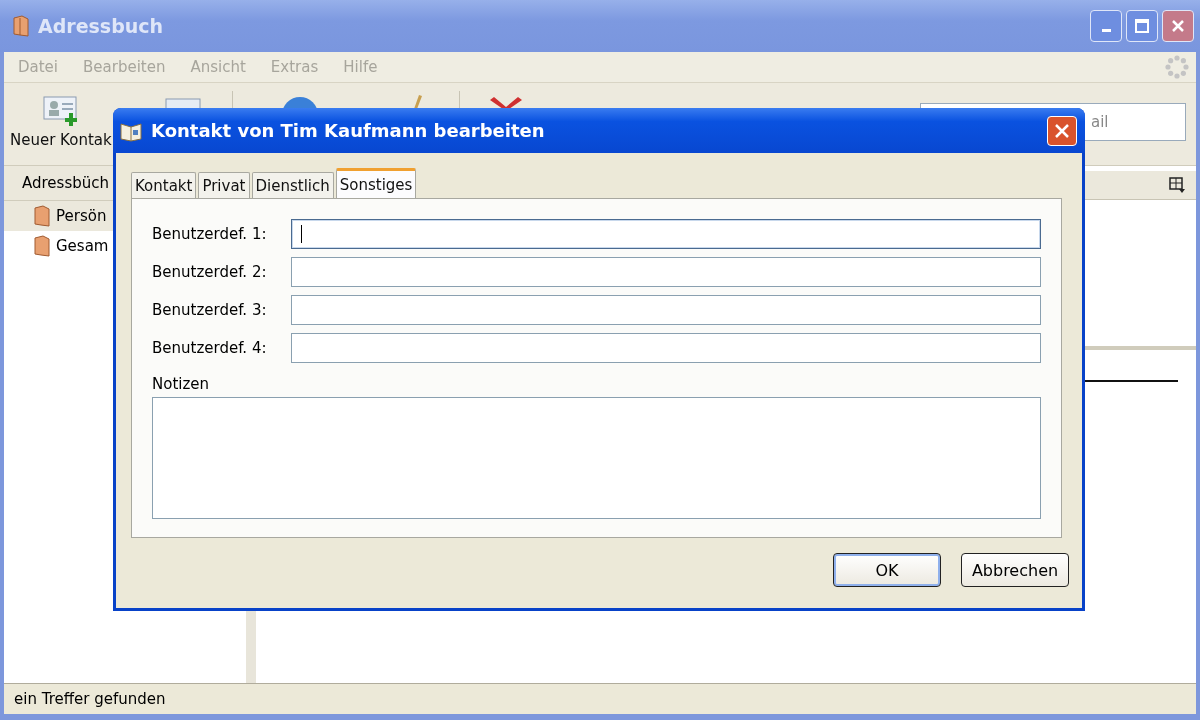  I want to click on field-label: Benutzerdef. 3:, so click(210, 310).